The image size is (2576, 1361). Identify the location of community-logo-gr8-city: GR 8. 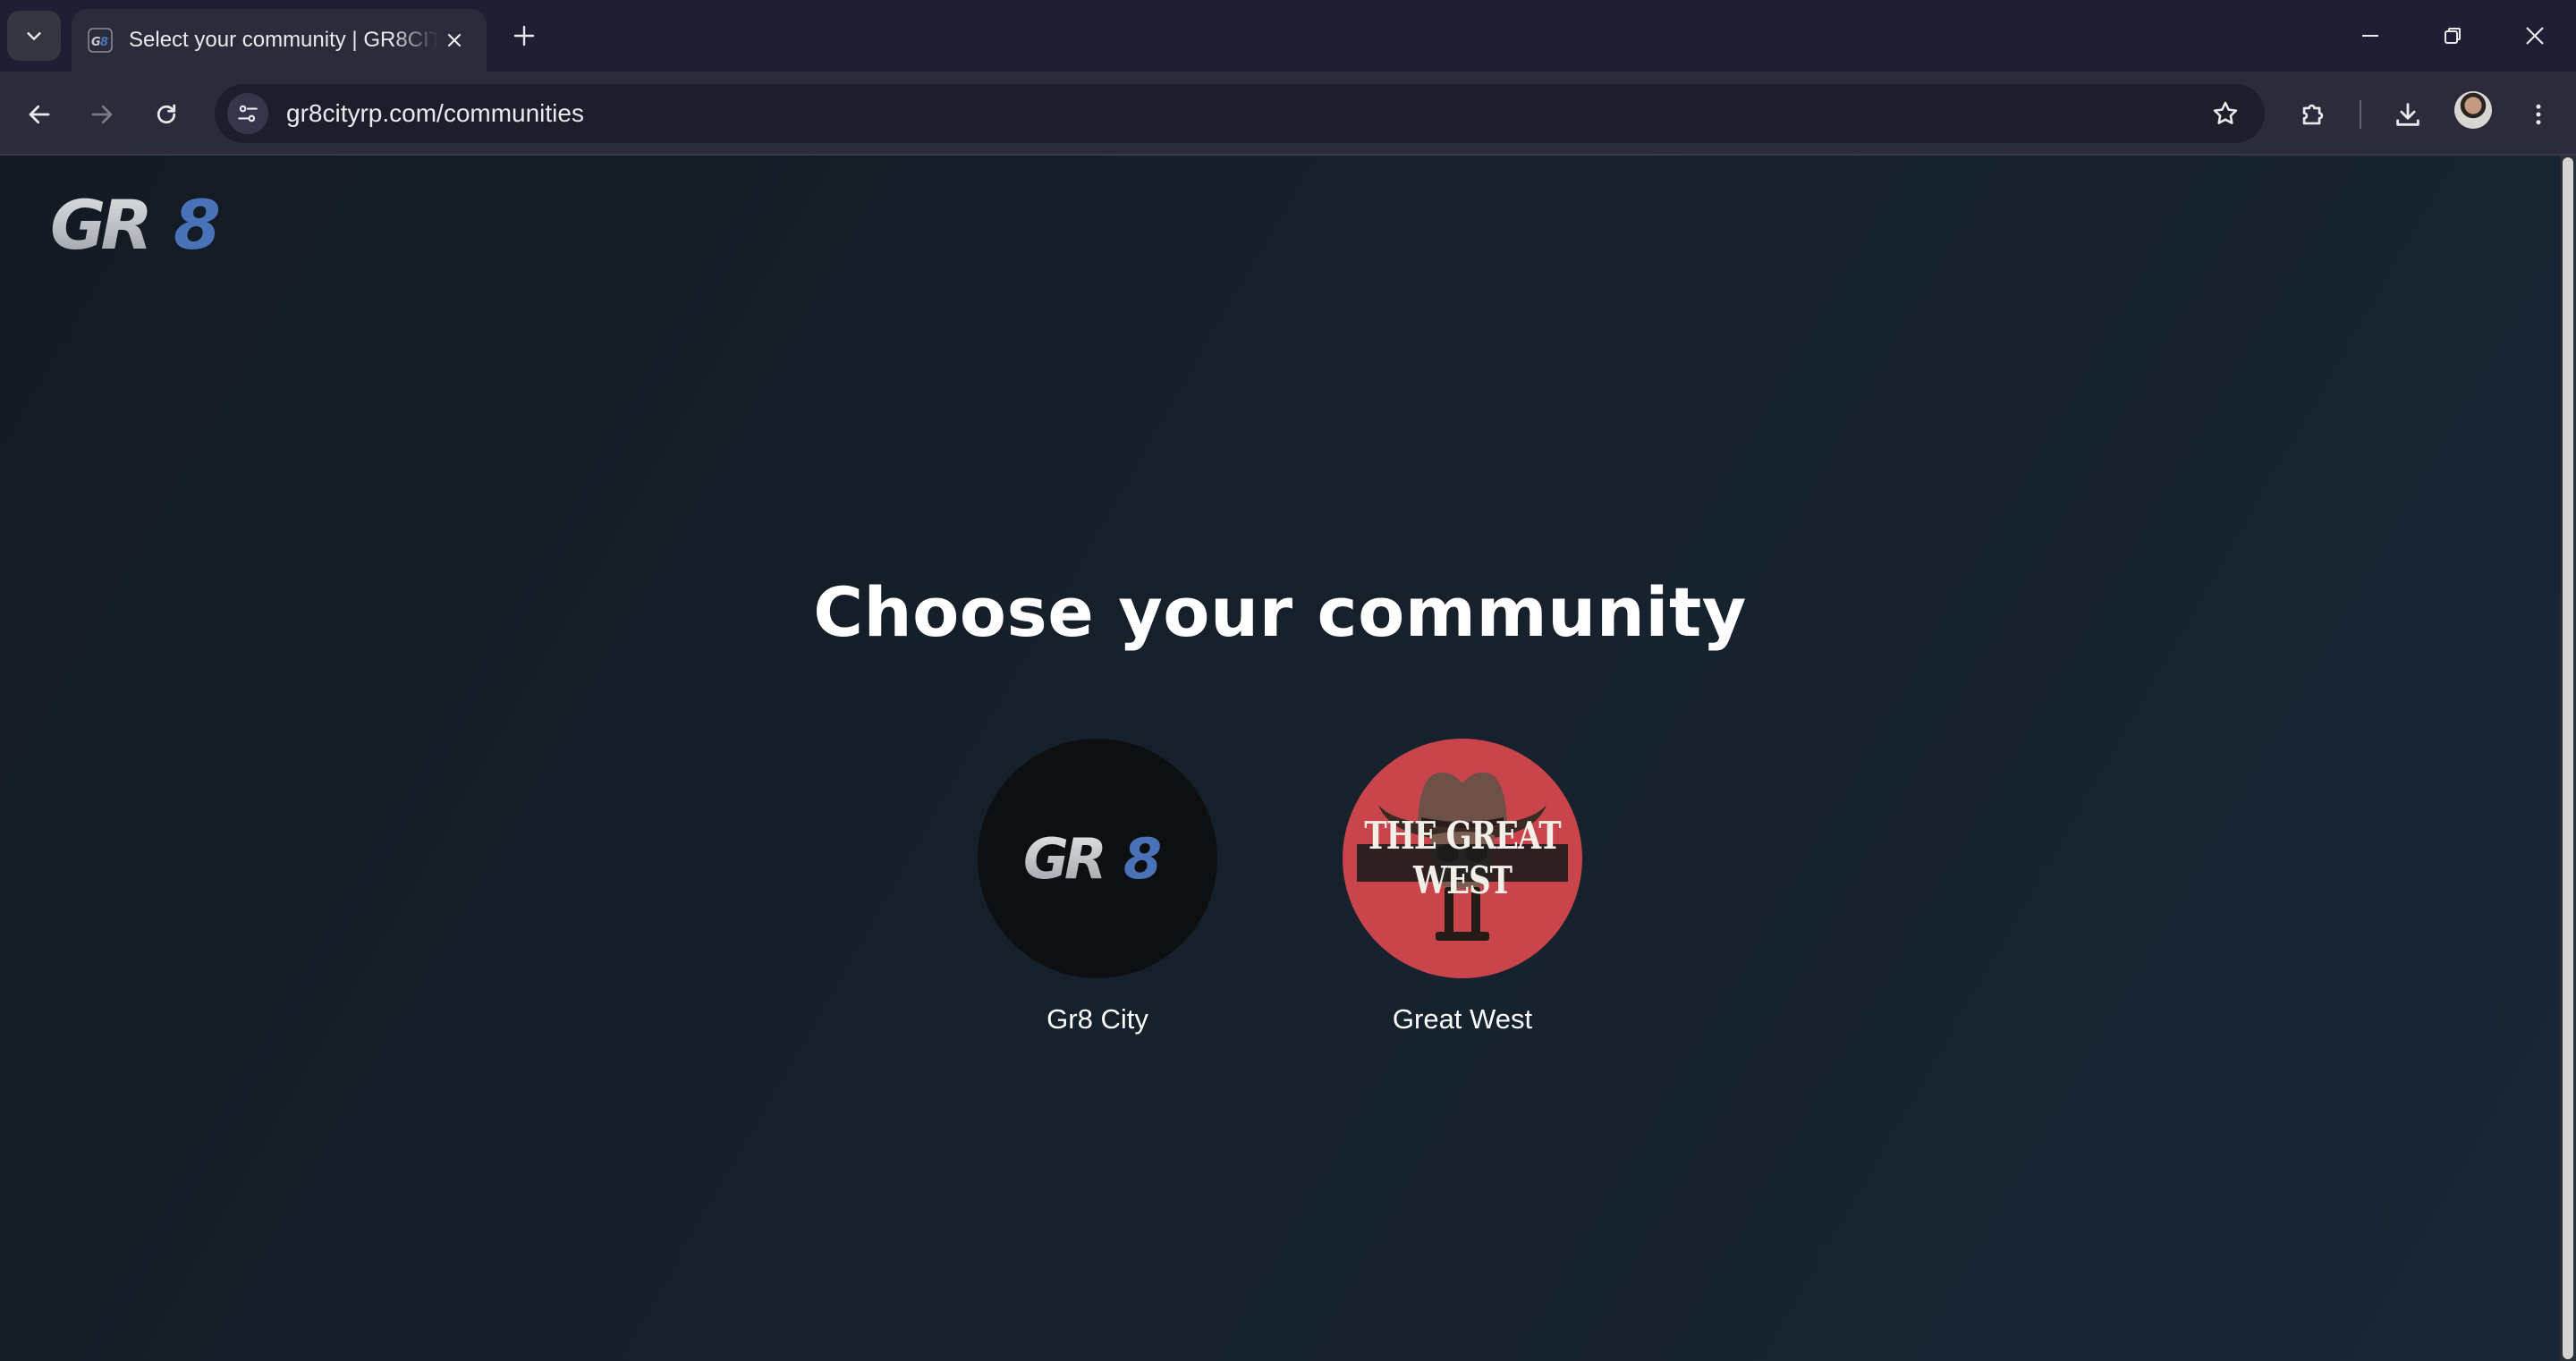
(1097, 858).